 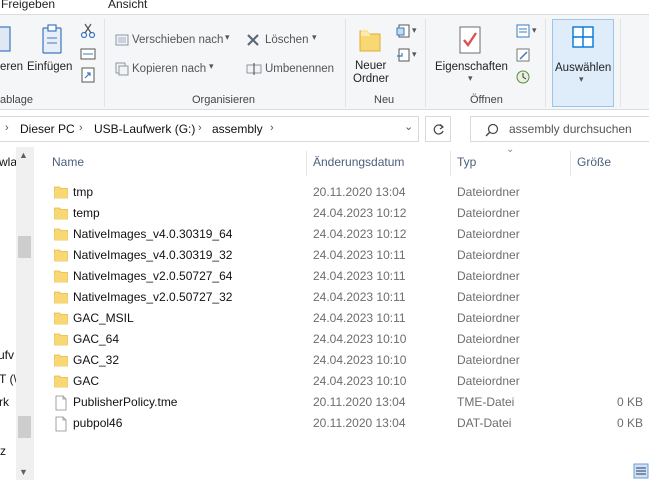 What do you see at coordinates (341, 360) in the screenshot?
I see `file-row: GAC_32 24.04.2023 10:10 Dateiordner` at bounding box center [341, 360].